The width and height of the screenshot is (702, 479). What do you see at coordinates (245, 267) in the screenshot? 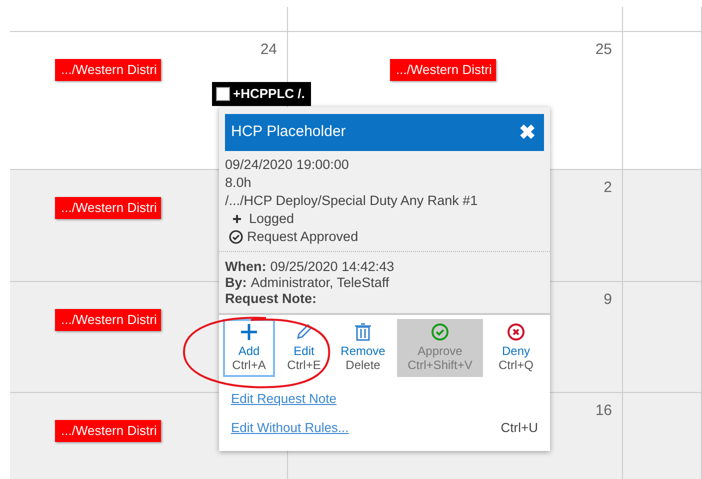
I see `field-label: When:` at bounding box center [245, 267].